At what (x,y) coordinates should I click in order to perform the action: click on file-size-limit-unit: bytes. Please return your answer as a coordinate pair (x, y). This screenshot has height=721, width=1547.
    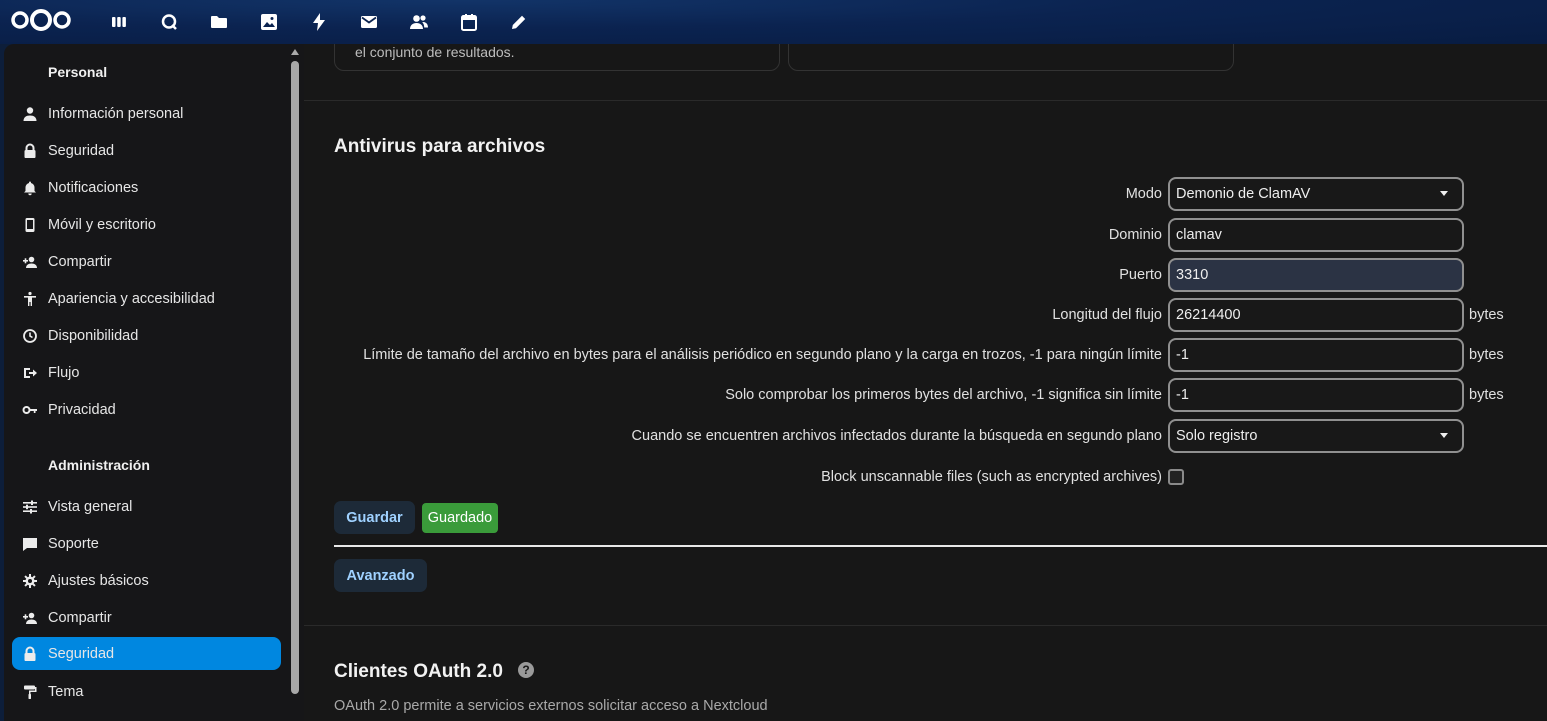
    Looking at the image, I should click on (1486, 355).